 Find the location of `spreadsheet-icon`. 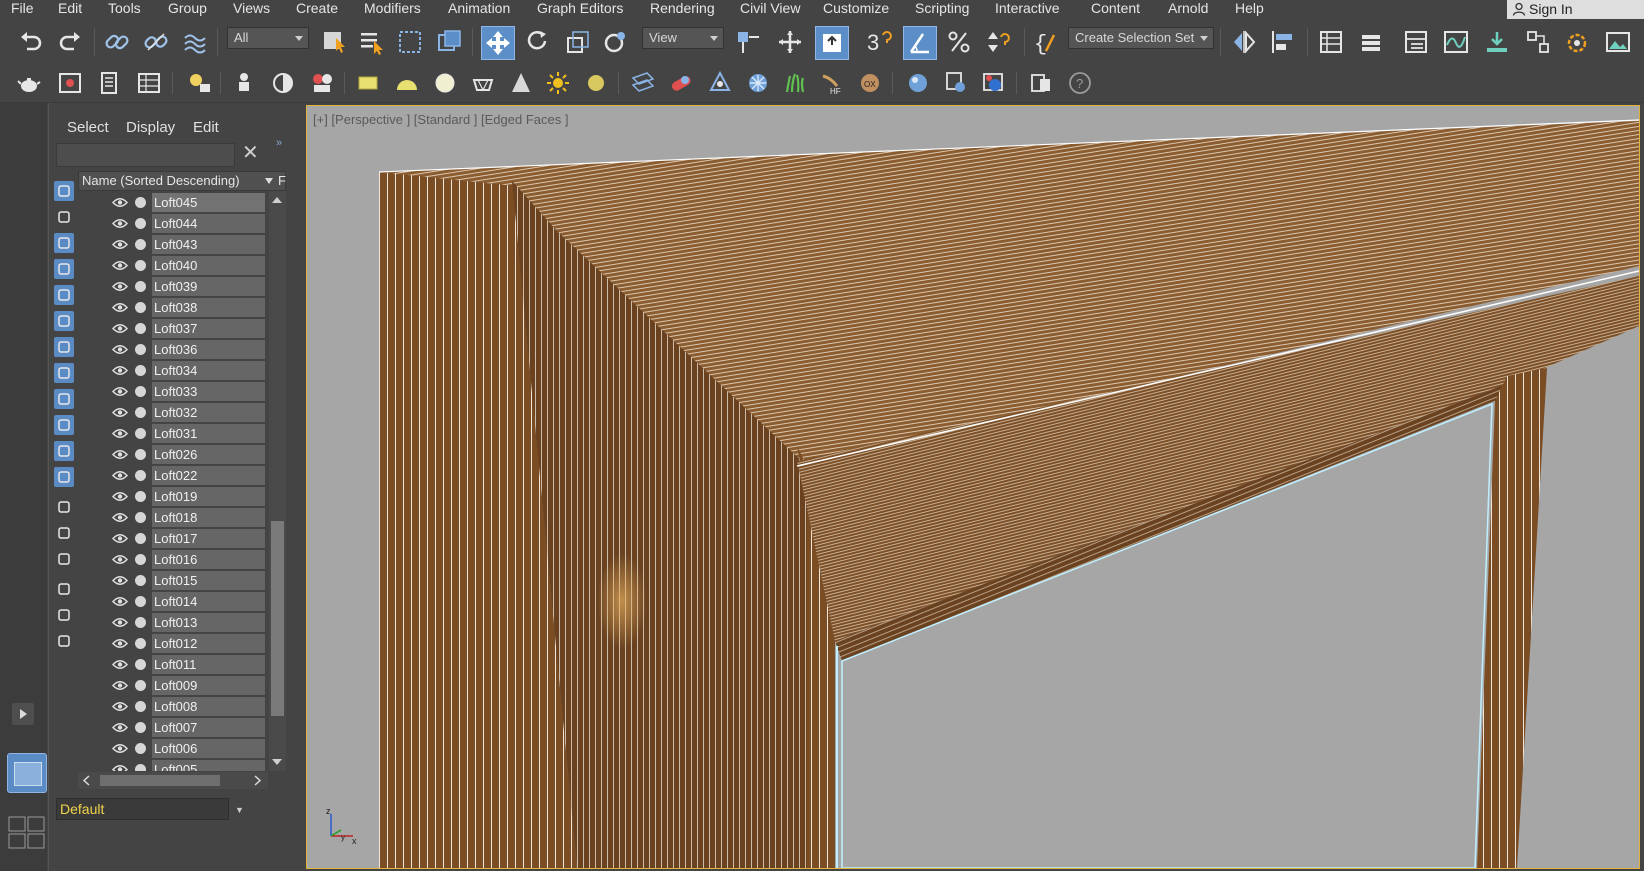

spreadsheet-icon is located at coordinates (149, 83).